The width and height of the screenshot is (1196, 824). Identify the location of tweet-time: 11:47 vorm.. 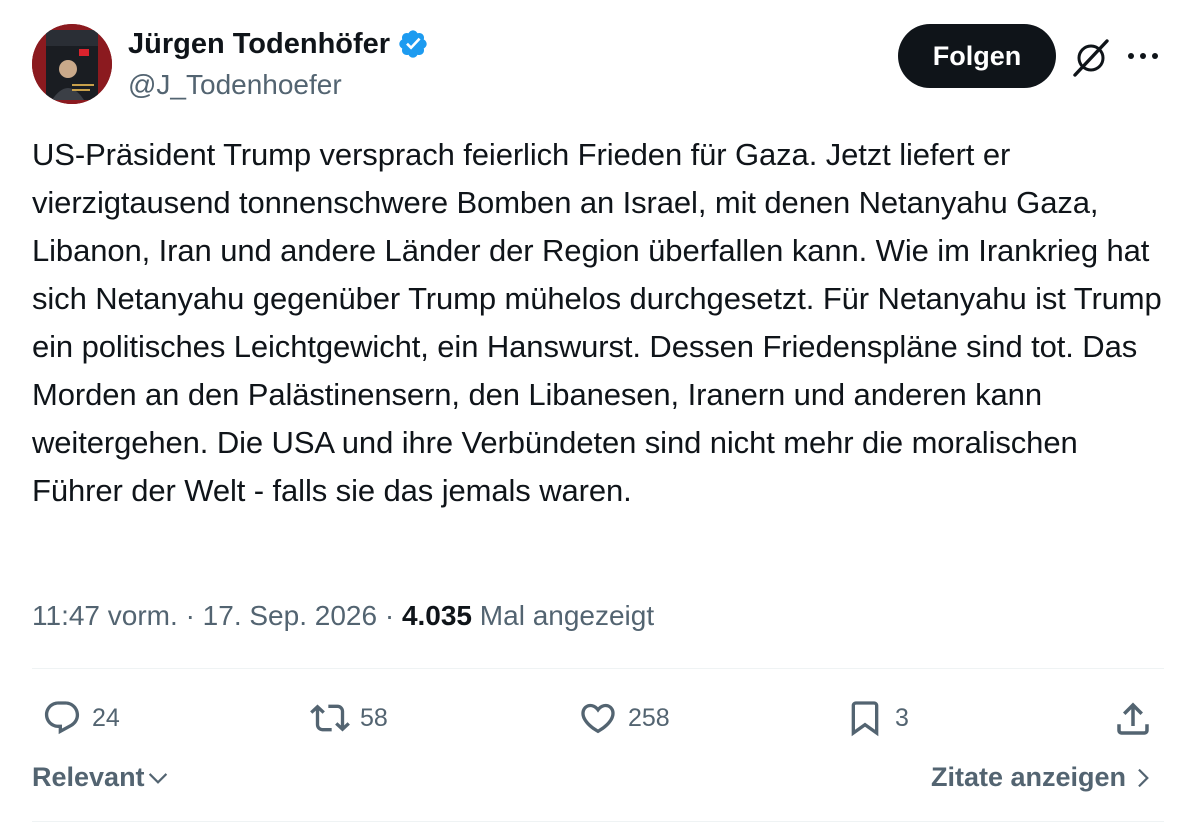
(105, 615).